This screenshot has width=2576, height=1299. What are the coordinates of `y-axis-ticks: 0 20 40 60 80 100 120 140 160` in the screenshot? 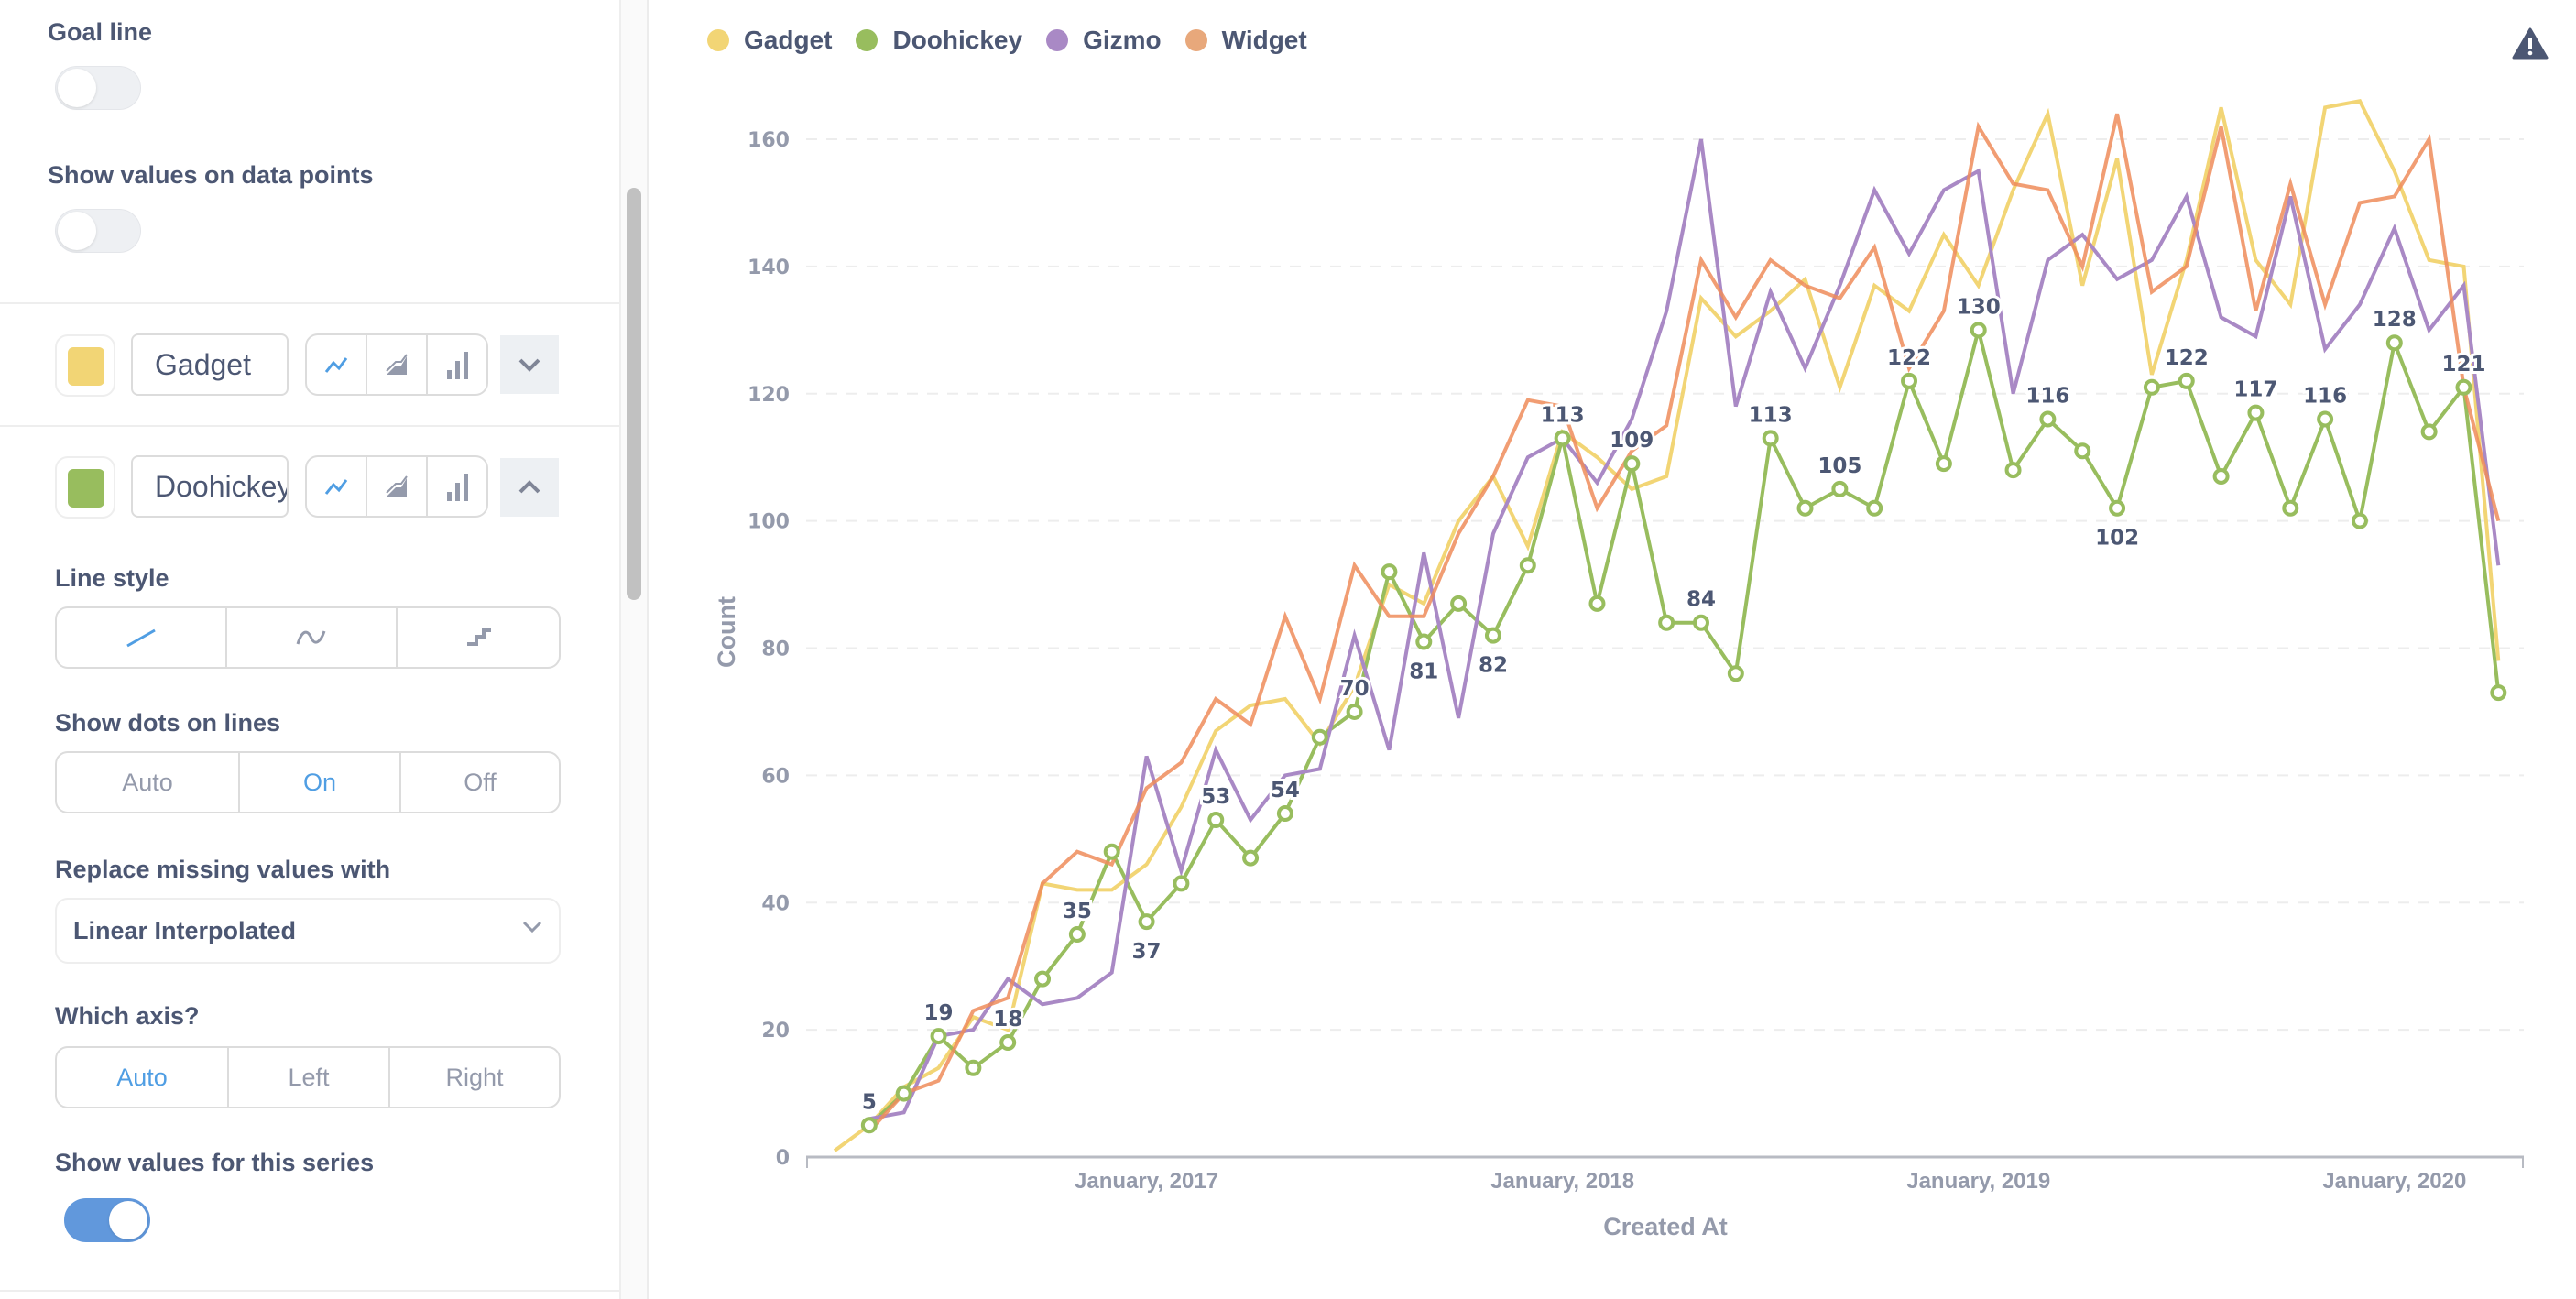 It's located at (769, 649).